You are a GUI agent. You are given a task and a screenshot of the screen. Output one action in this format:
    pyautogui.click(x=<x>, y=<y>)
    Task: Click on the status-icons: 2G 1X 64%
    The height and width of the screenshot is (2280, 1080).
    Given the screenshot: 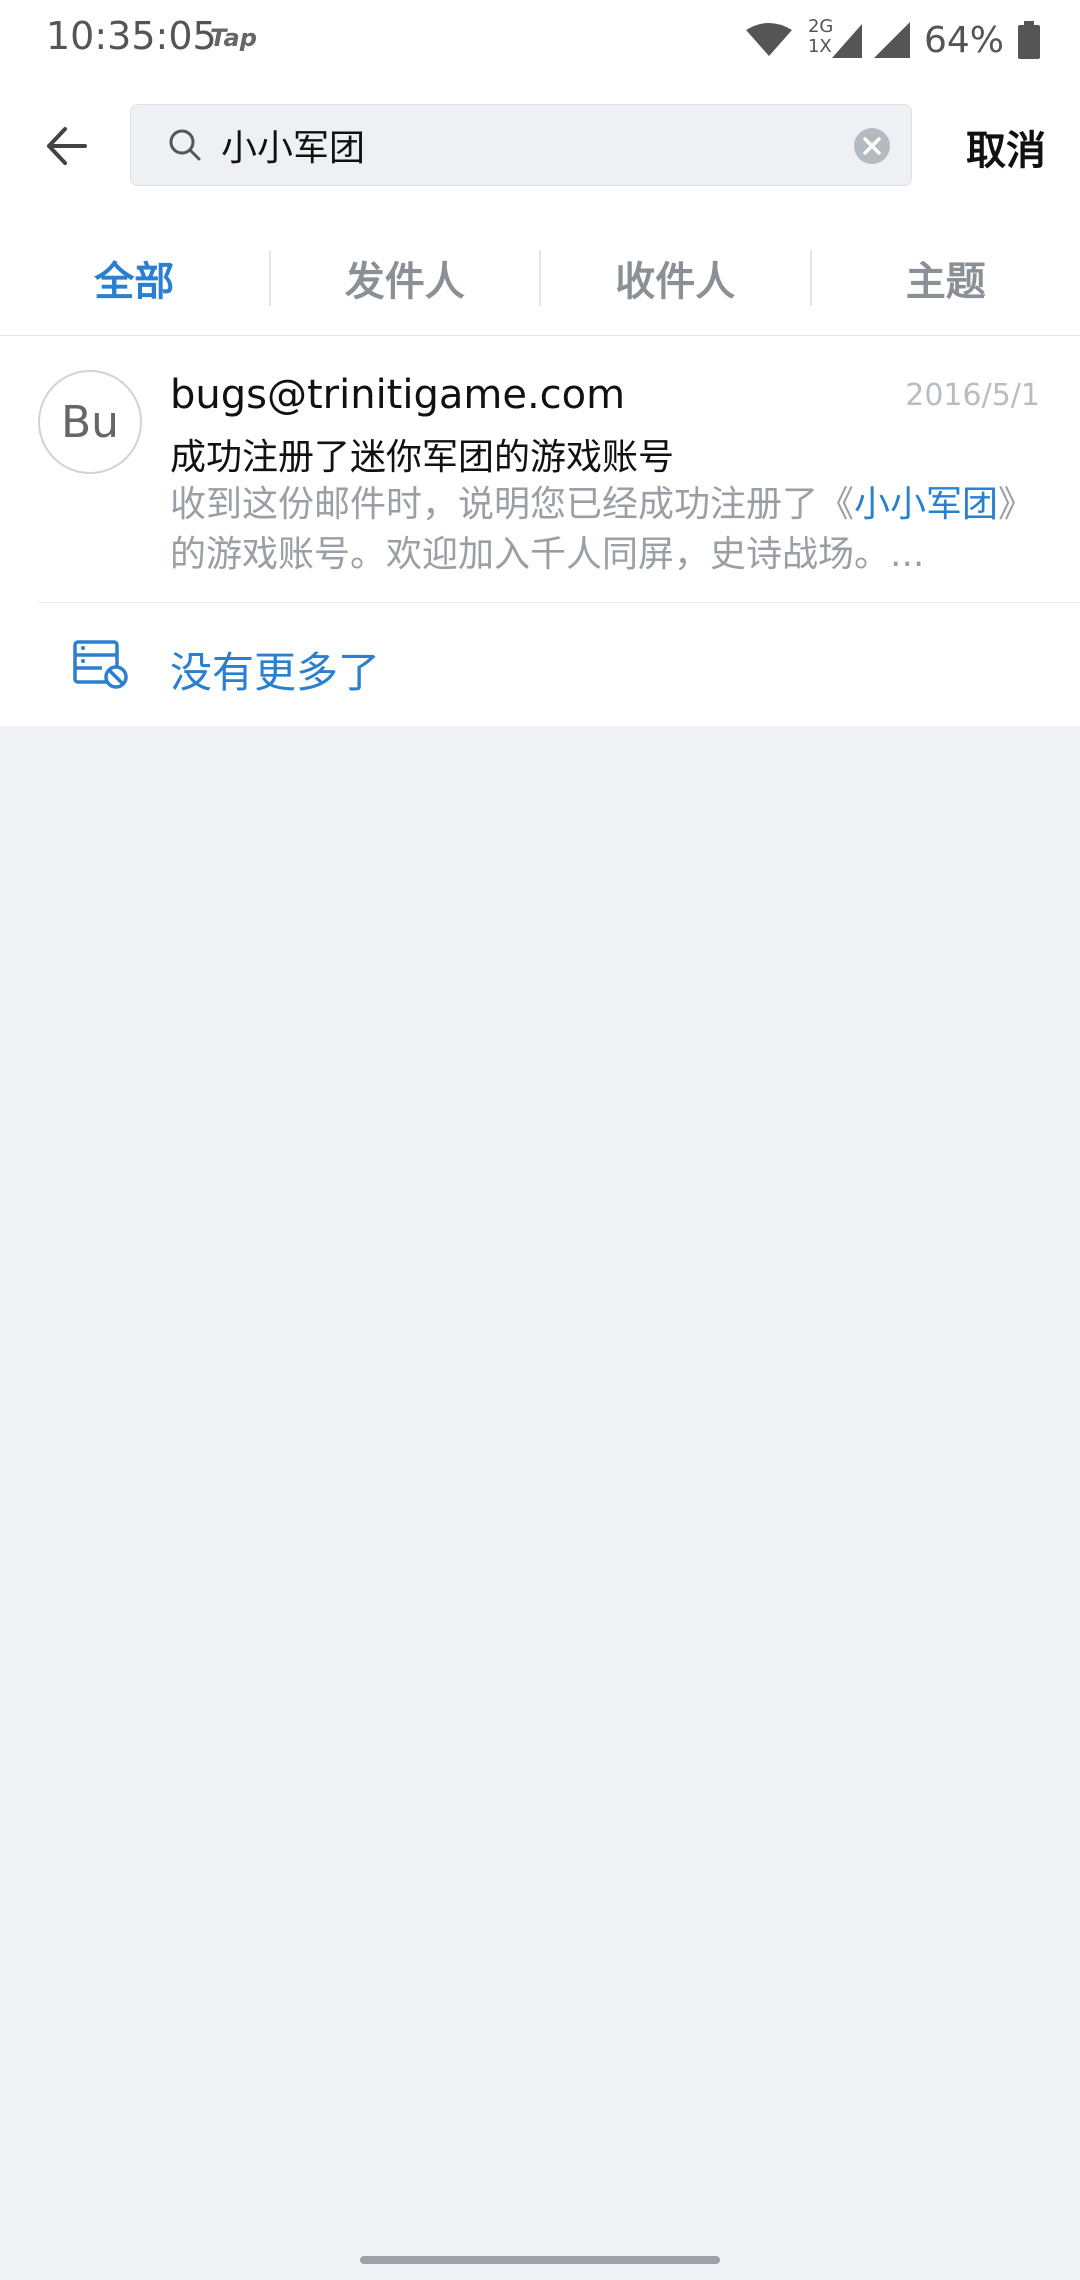 What is the action you would take?
    pyautogui.click(x=892, y=39)
    